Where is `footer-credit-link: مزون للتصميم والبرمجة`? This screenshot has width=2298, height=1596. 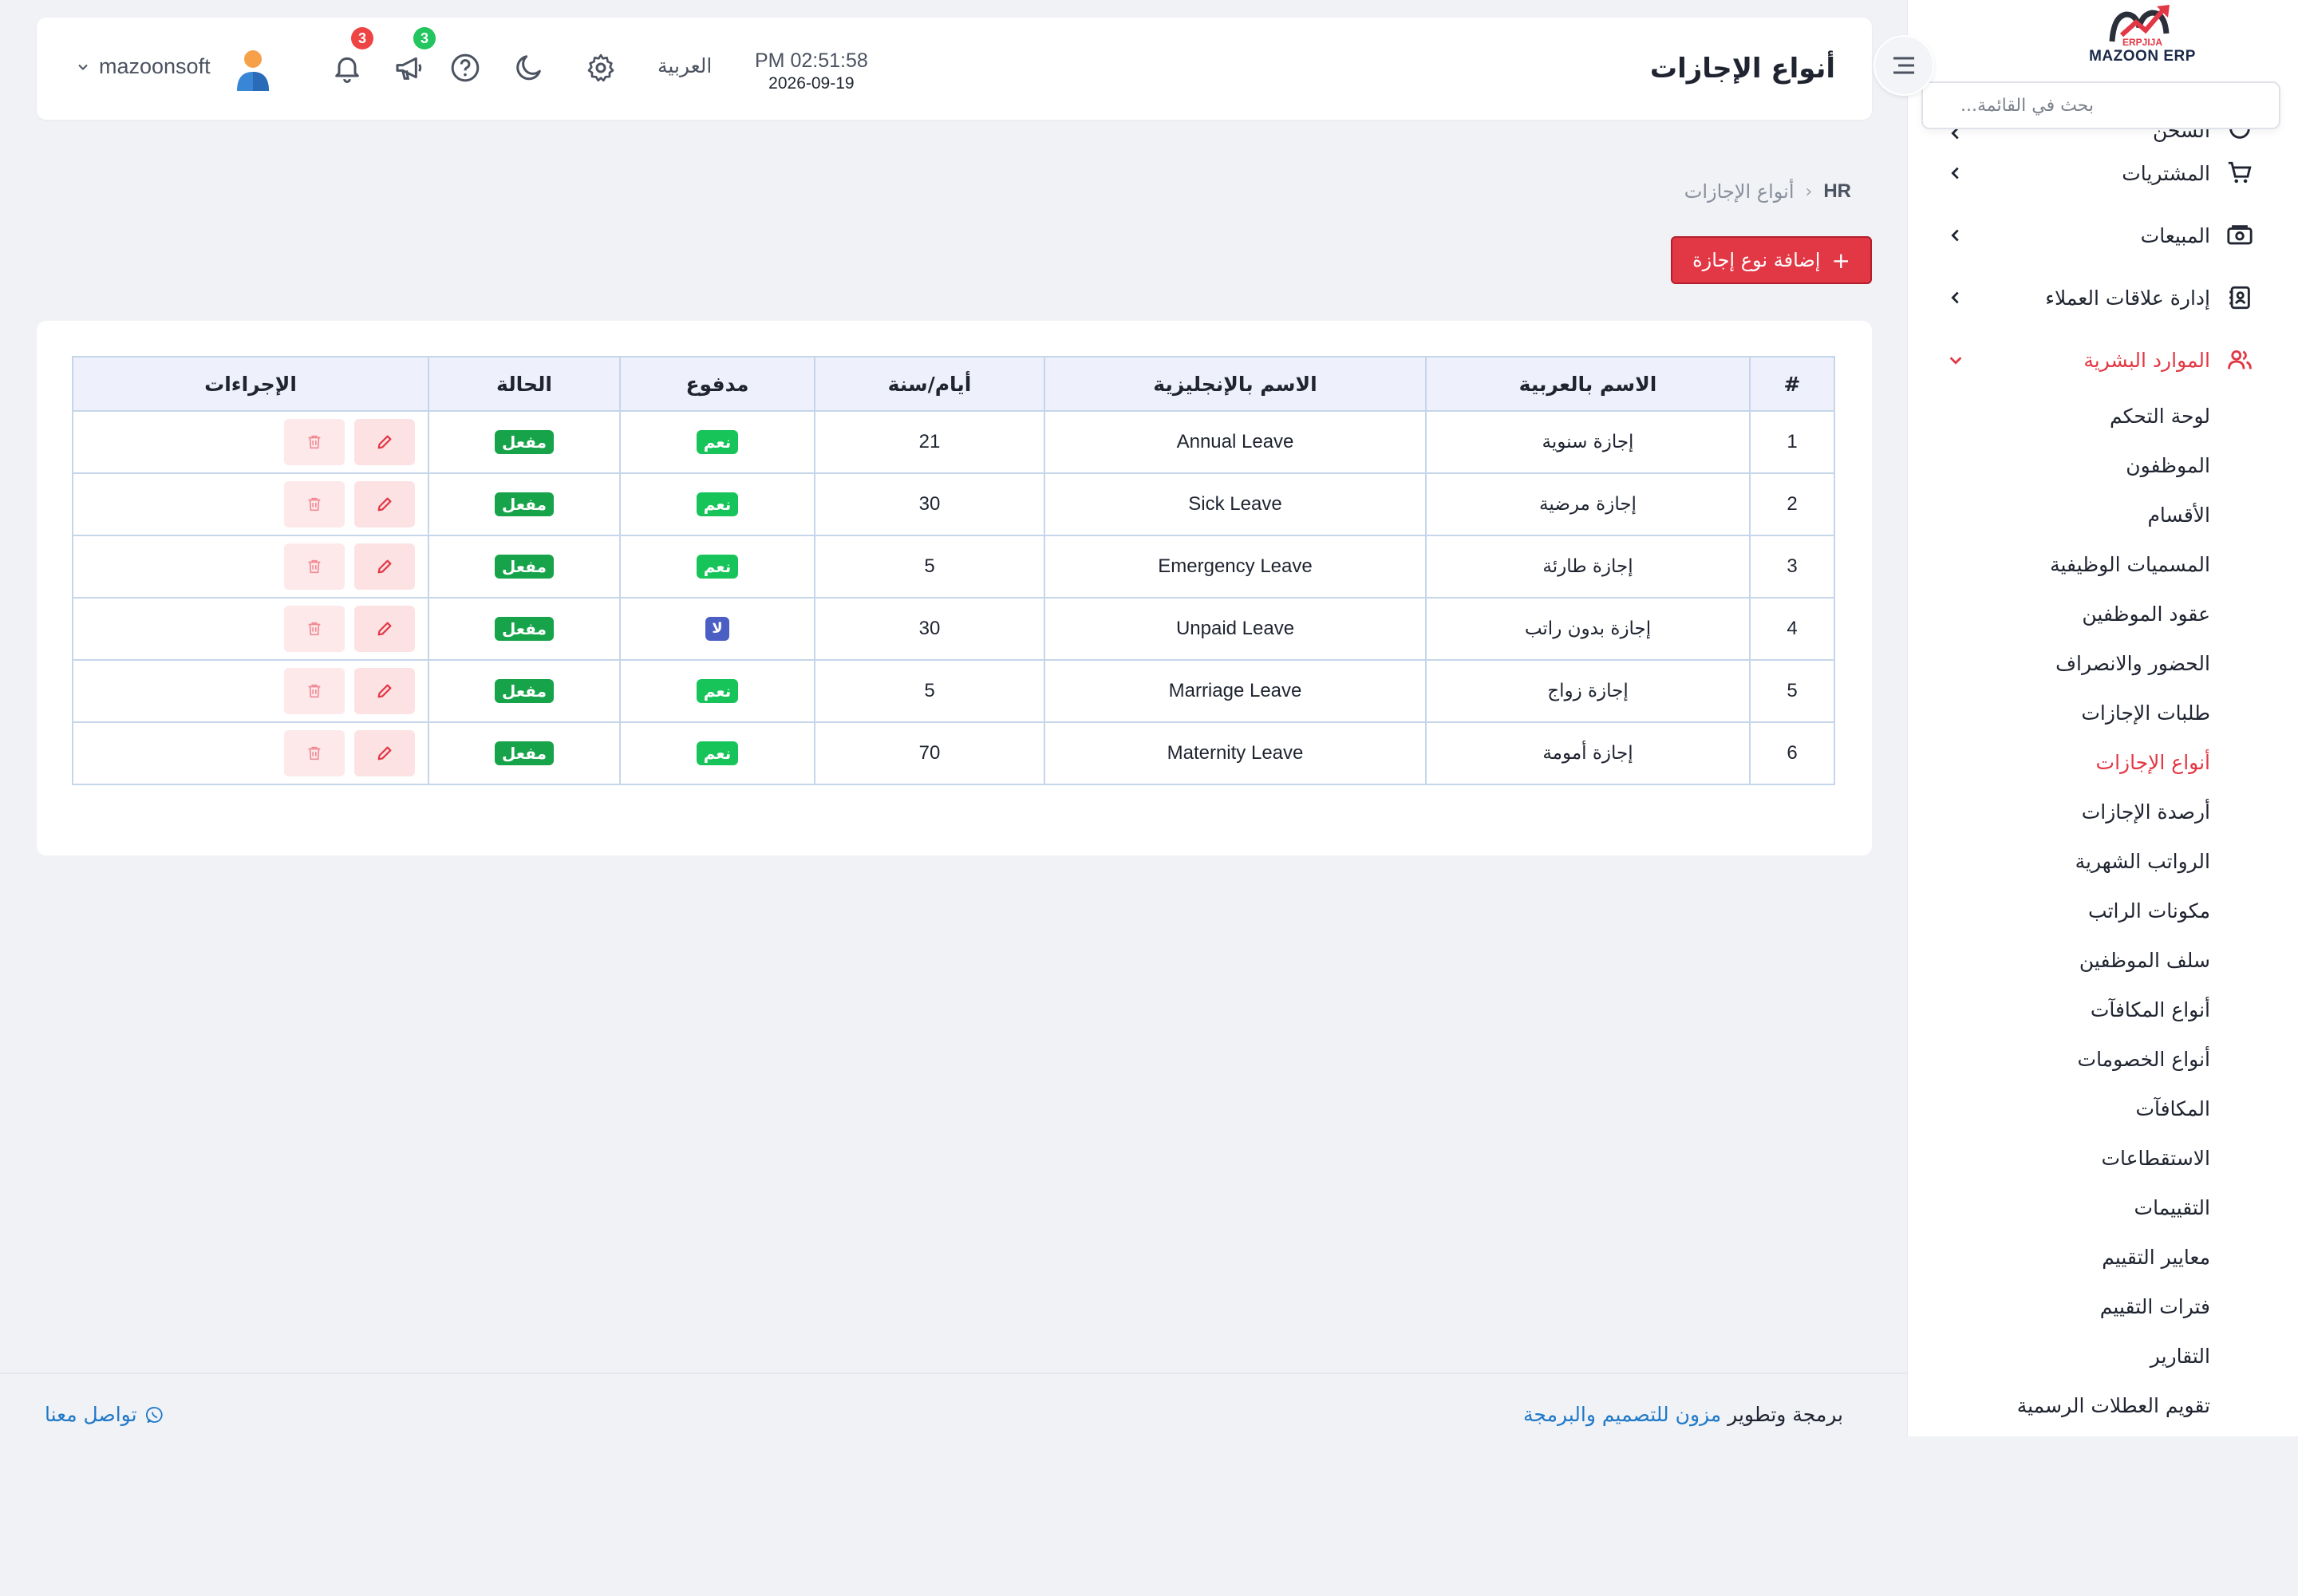
footer-credit-link: مزون للتصميم والبرمجة is located at coordinates (1622, 1414).